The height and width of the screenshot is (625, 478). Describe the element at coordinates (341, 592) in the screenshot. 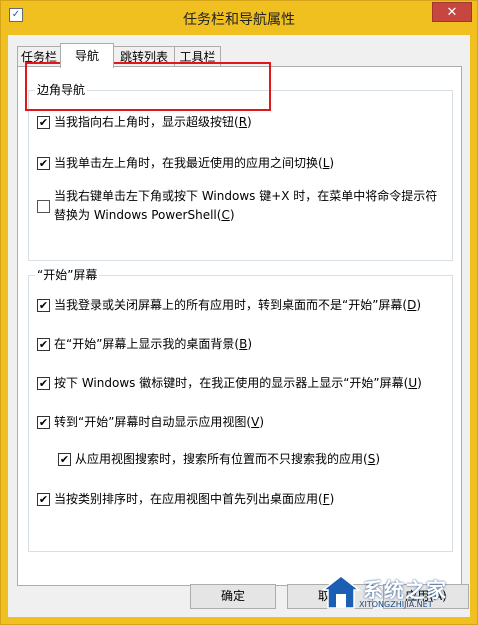

I see `house-logo-icon` at that location.